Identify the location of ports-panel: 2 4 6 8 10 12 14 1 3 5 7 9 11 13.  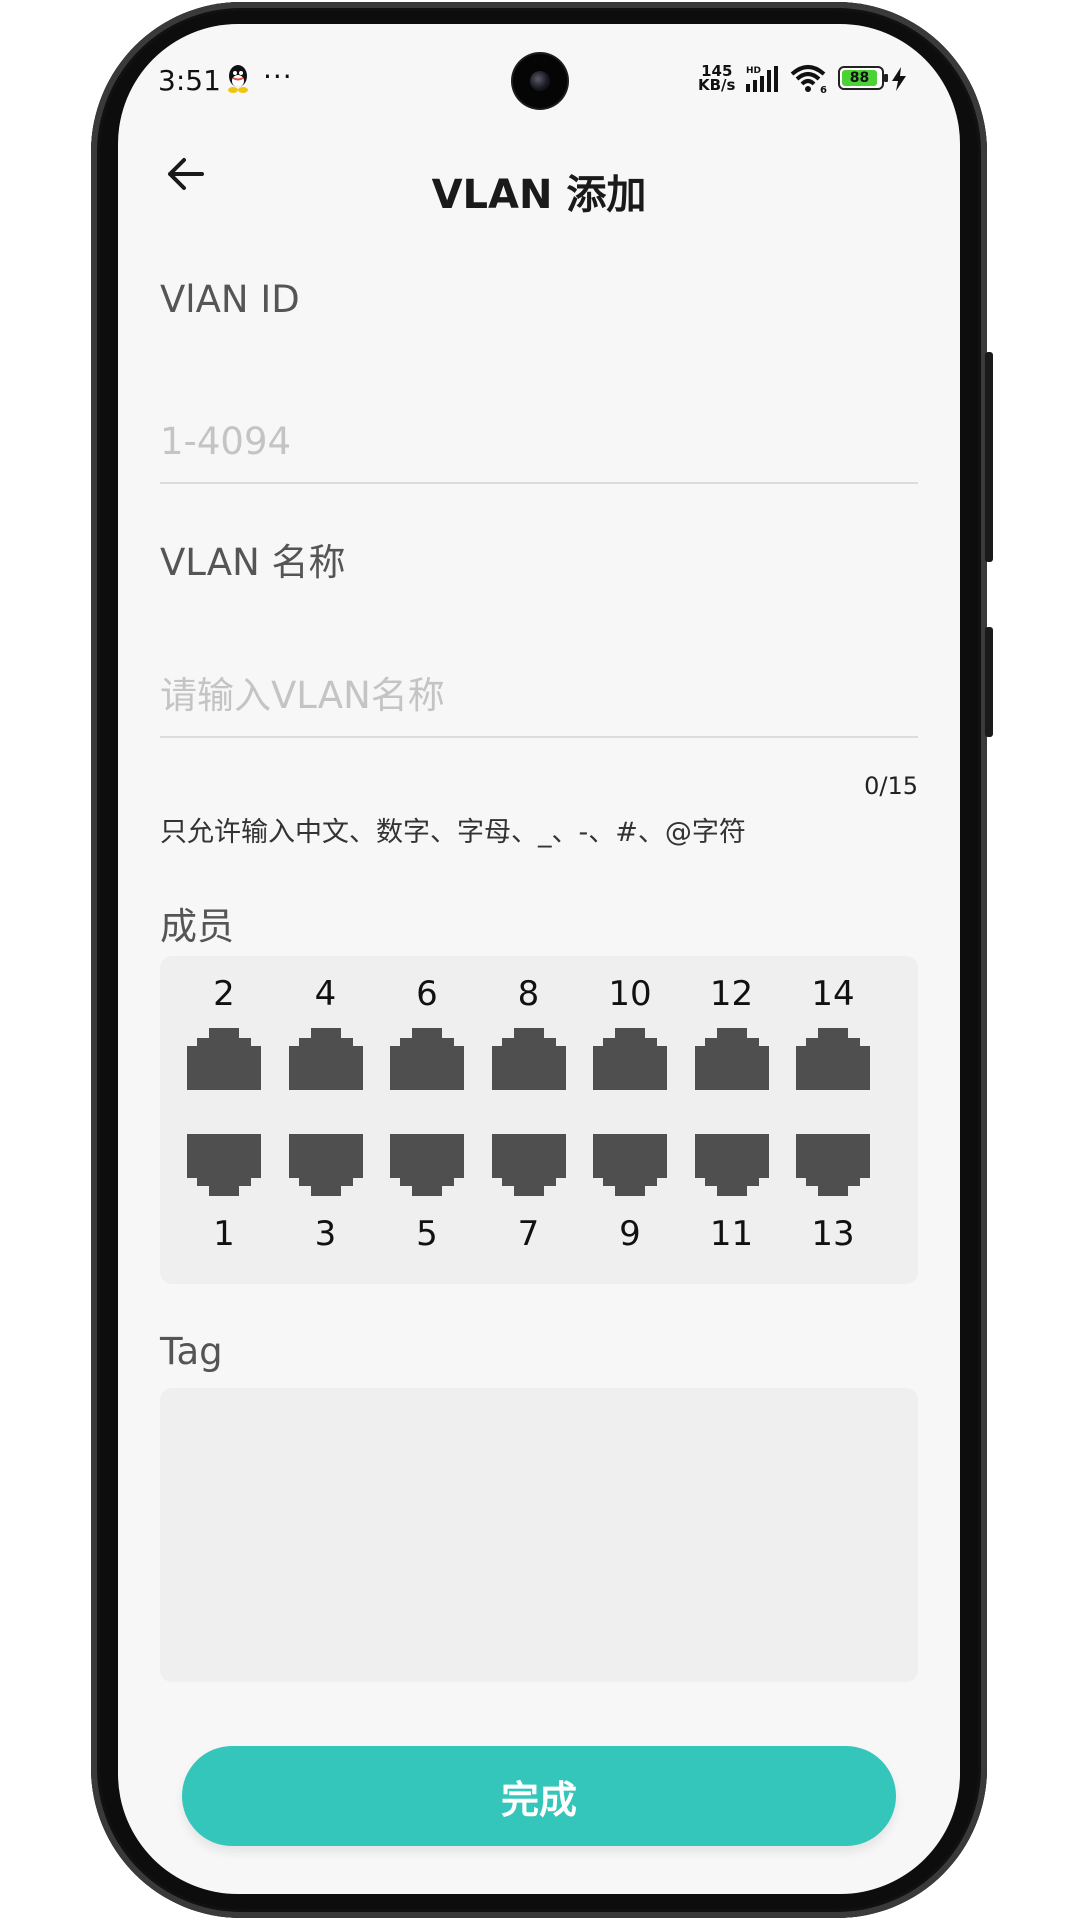
(539, 1120).